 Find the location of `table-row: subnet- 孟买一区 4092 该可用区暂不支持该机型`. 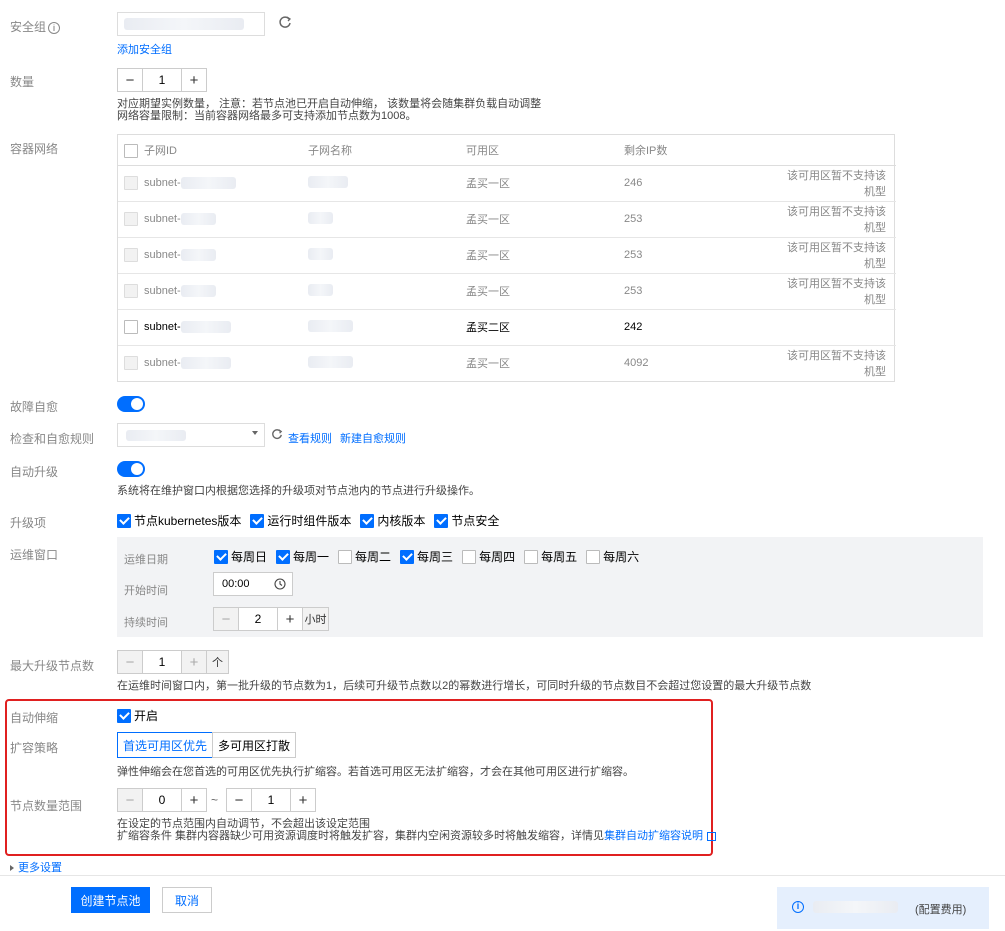

table-row: subnet- 孟买一区 4092 该可用区暂不支持该机型 is located at coordinates (507, 363).